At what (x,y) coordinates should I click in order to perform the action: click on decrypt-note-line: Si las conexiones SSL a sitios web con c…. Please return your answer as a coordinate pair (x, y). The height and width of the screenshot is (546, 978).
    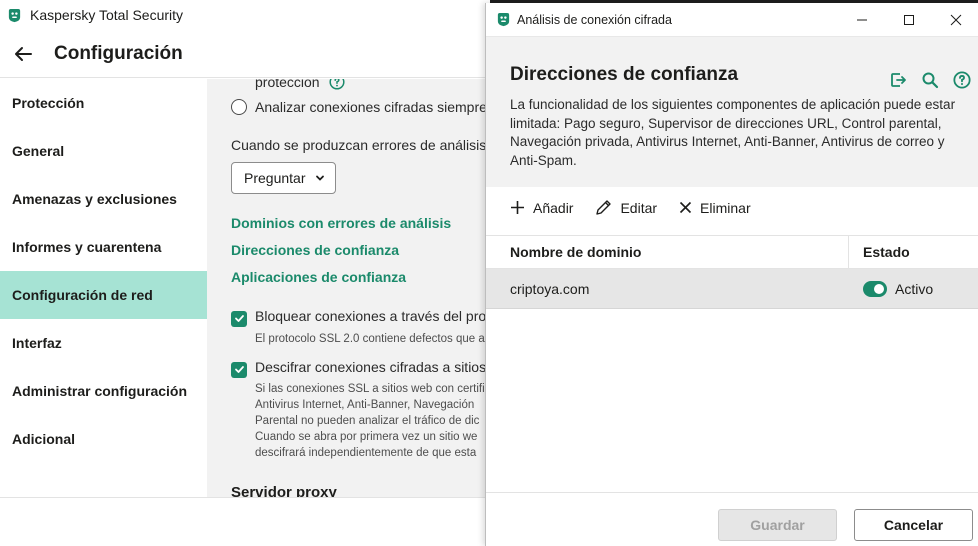
    Looking at the image, I should click on (370, 389).